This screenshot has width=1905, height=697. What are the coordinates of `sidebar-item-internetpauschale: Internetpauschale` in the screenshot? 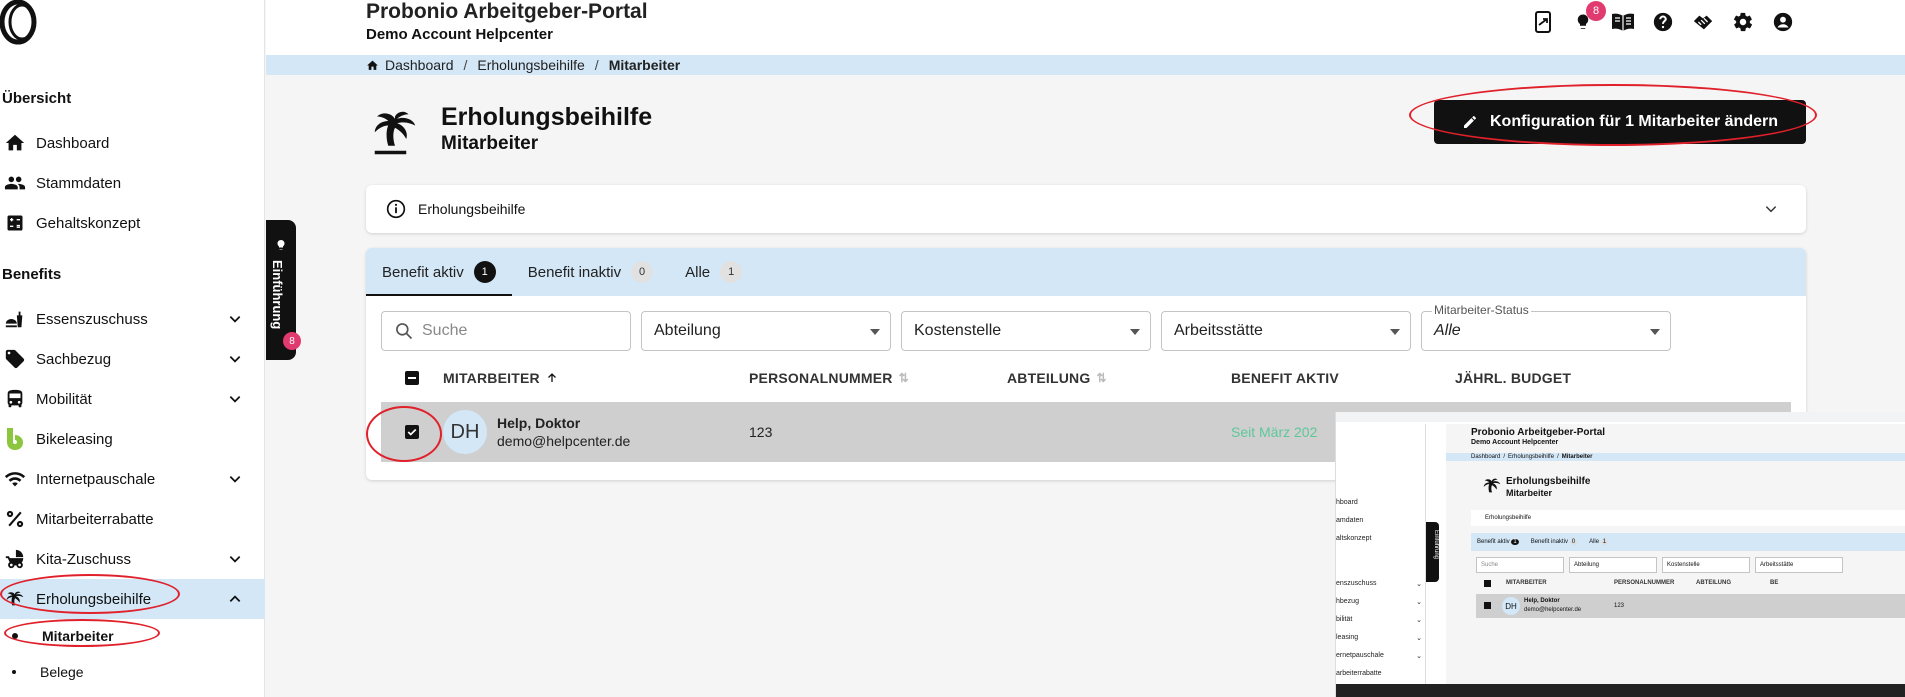 It's located at (132, 479).